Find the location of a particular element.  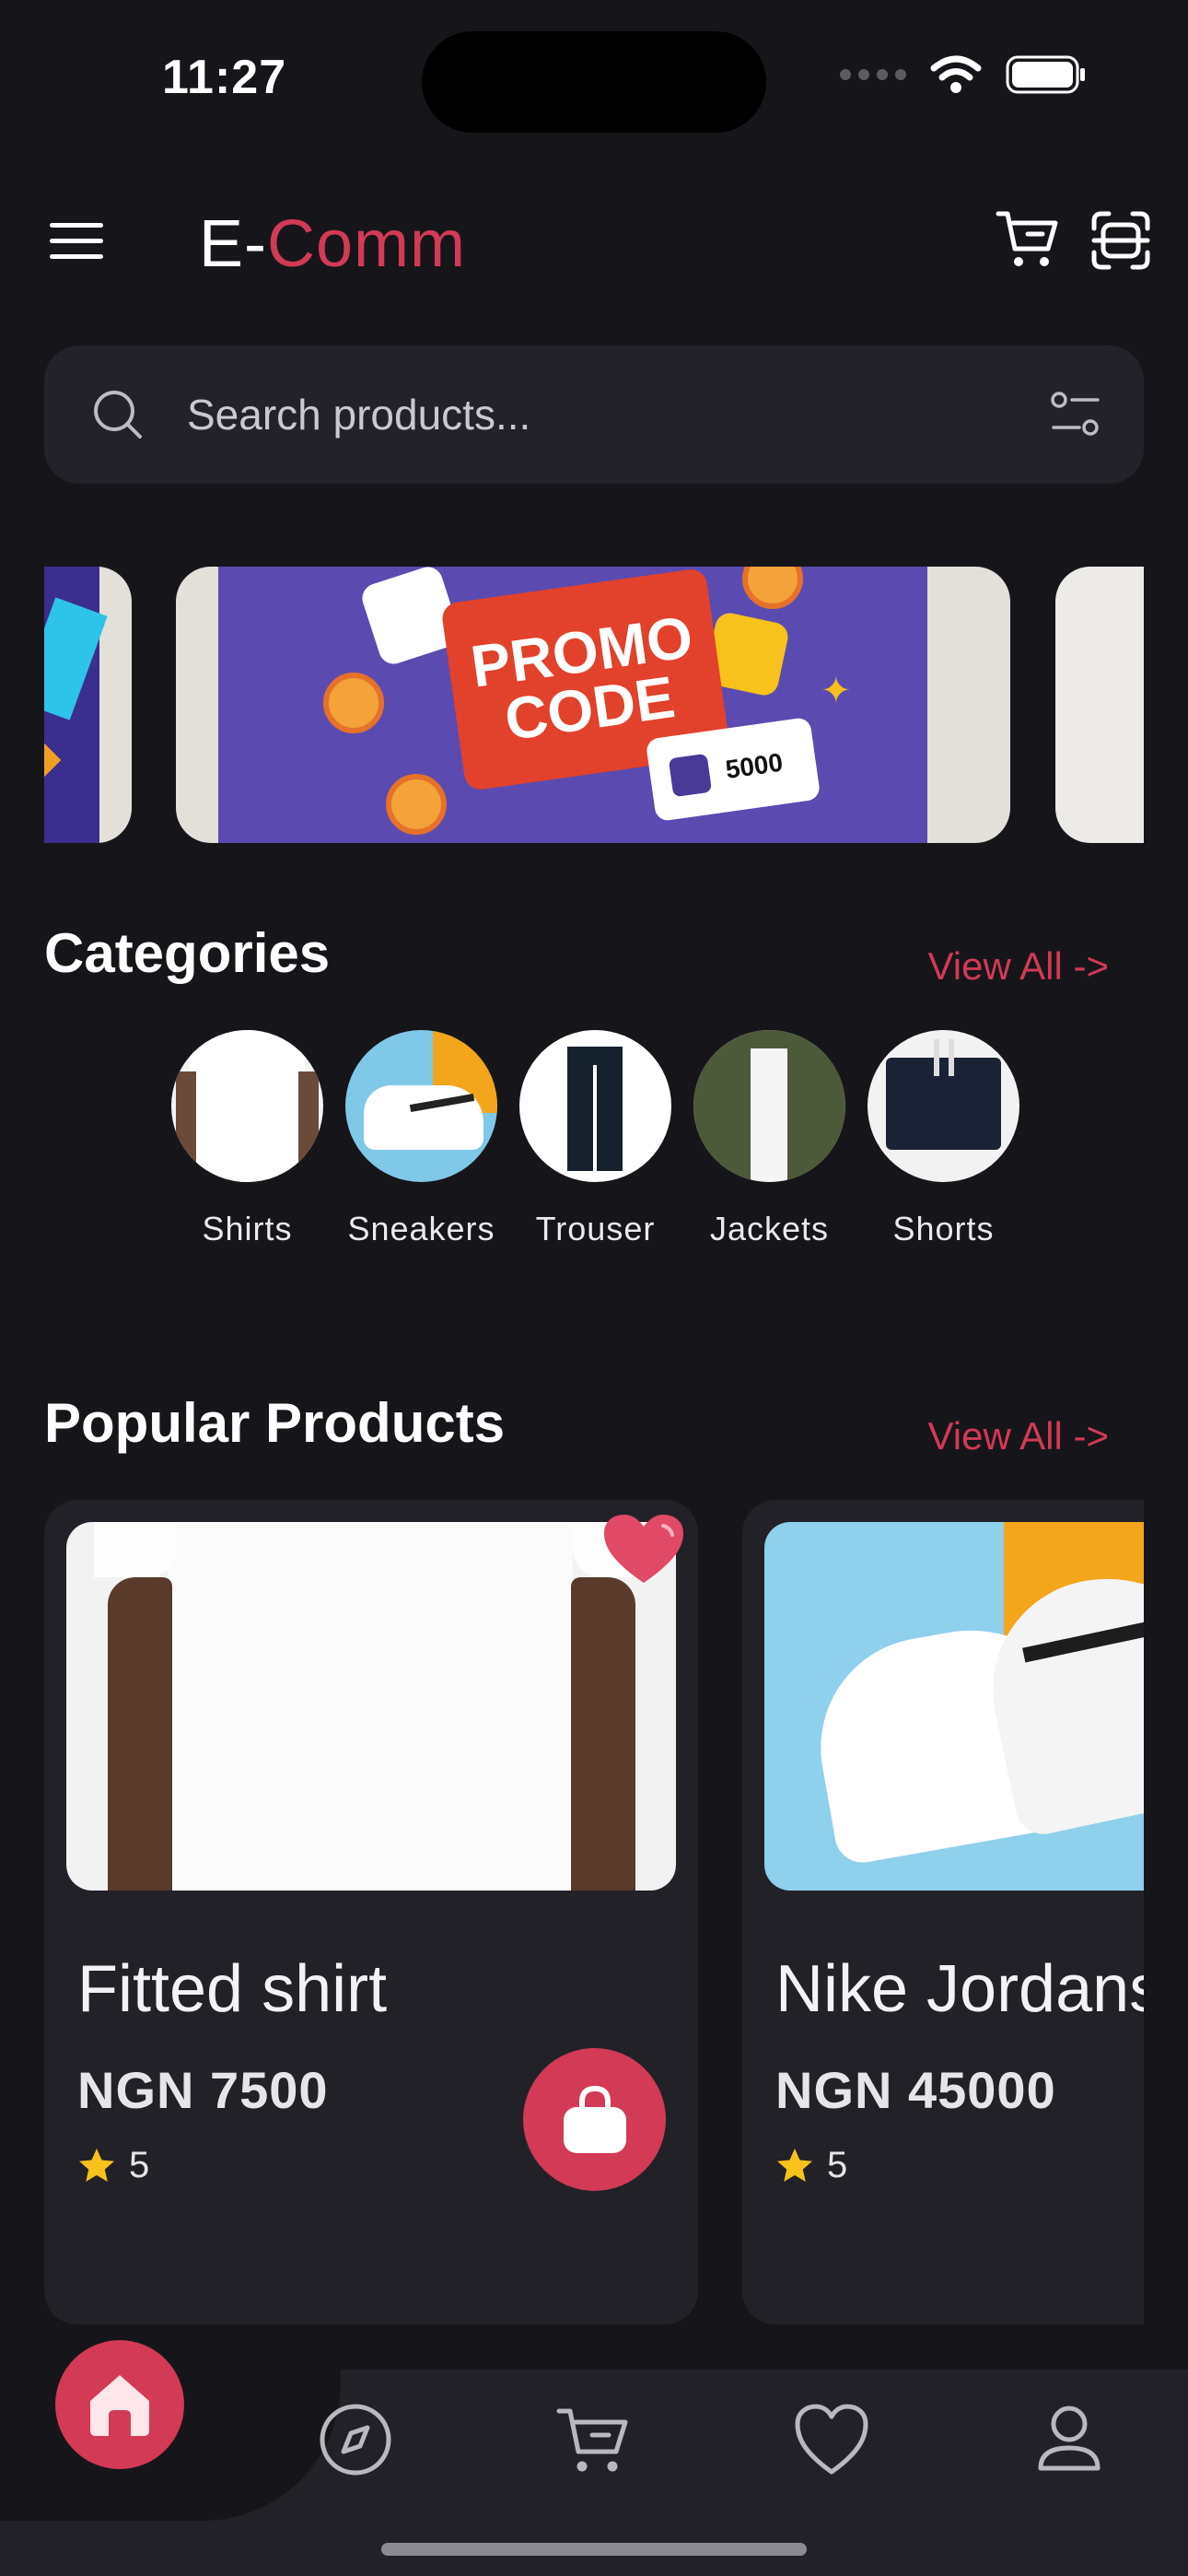

banner-promo-code: PROMO CODE 5000 ✦ is located at coordinates (593, 705).